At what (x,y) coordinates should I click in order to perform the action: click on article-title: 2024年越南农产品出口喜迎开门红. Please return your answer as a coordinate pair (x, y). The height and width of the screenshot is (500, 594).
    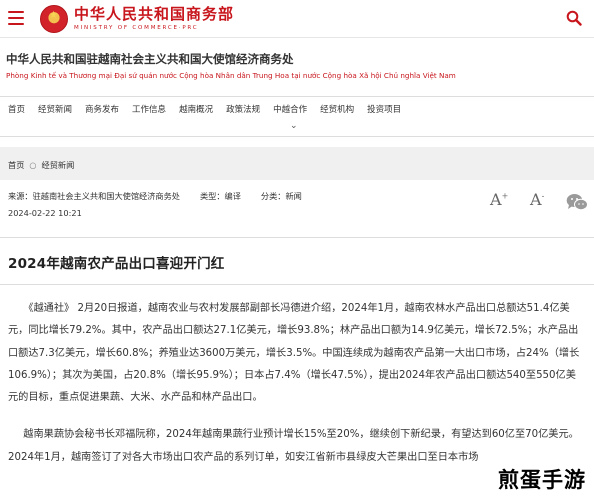
    Looking at the image, I should click on (116, 264).